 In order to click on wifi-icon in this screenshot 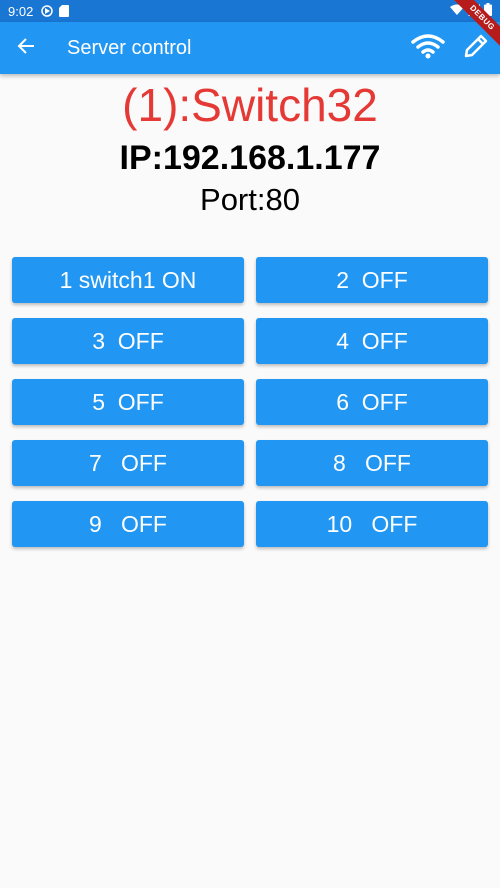, I will do `click(428, 48)`.